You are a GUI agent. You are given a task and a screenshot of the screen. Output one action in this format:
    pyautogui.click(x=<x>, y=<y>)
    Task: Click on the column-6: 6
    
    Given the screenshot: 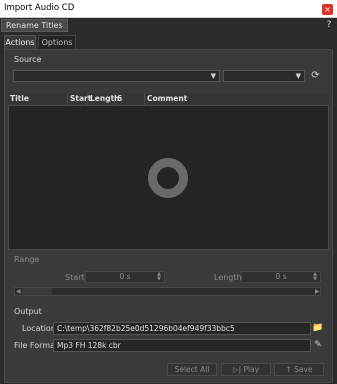 What is the action you would take?
    pyautogui.click(x=130, y=99)
    